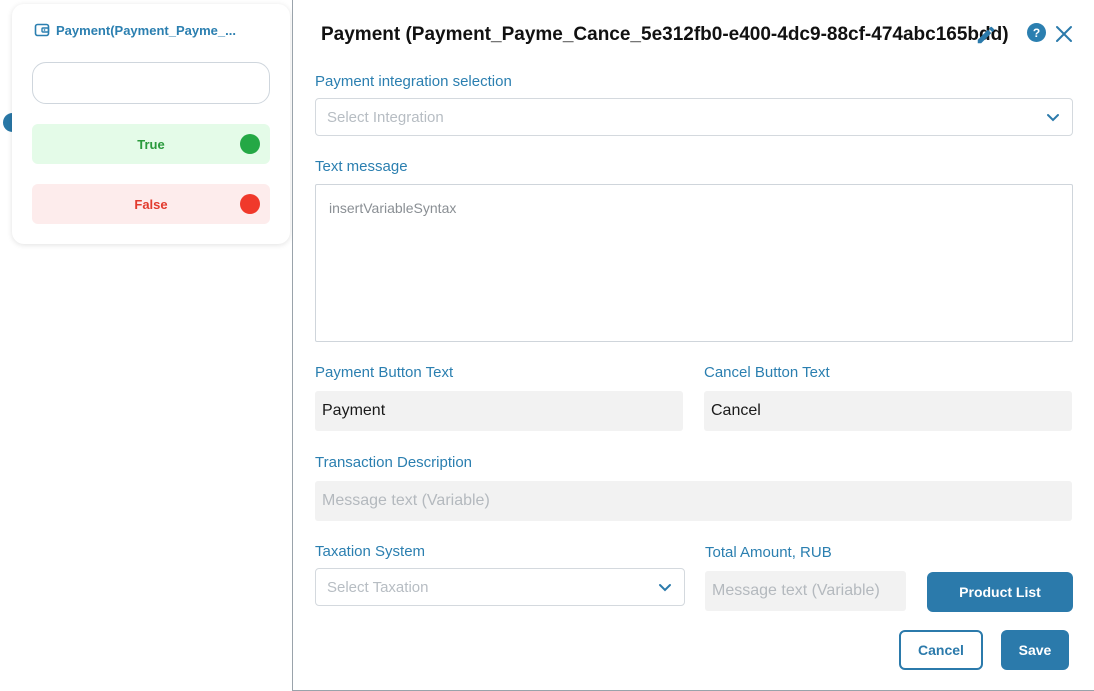 The image size is (1094, 691). What do you see at coordinates (1000, 592) in the screenshot?
I see `product-list-button: Product List` at bounding box center [1000, 592].